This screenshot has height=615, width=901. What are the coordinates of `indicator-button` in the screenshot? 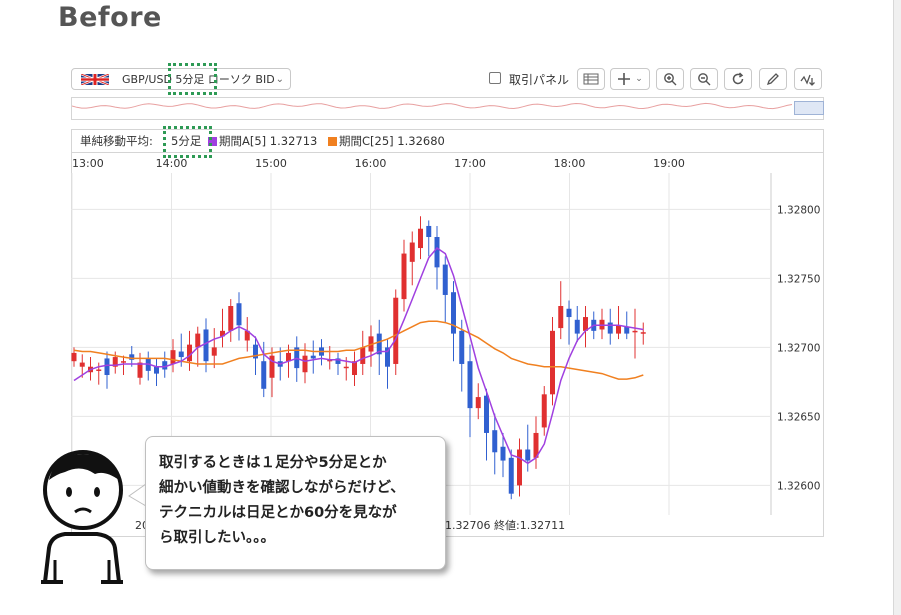 It's located at (808, 79).